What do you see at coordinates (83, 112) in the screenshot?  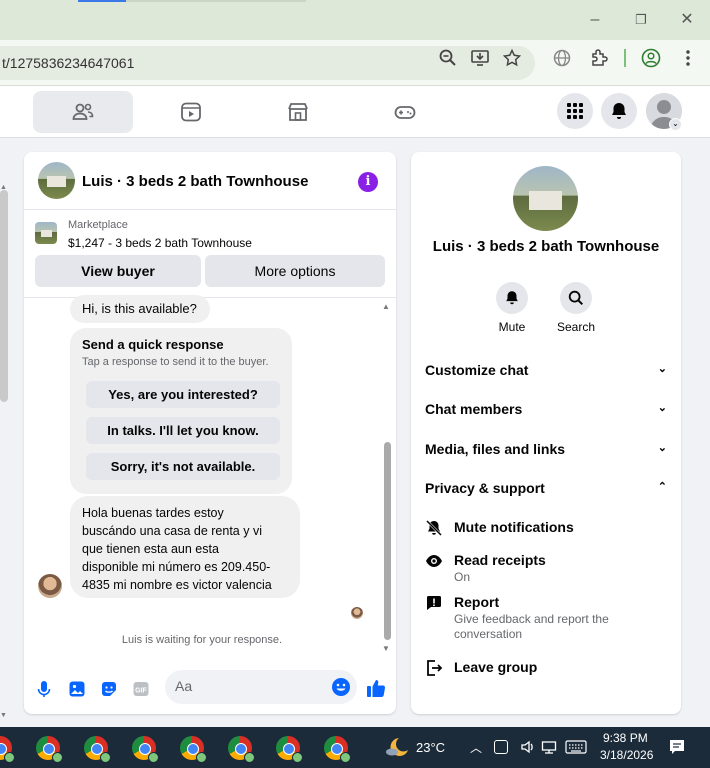 I see `tab-friends` at bounding box center [83, 112].